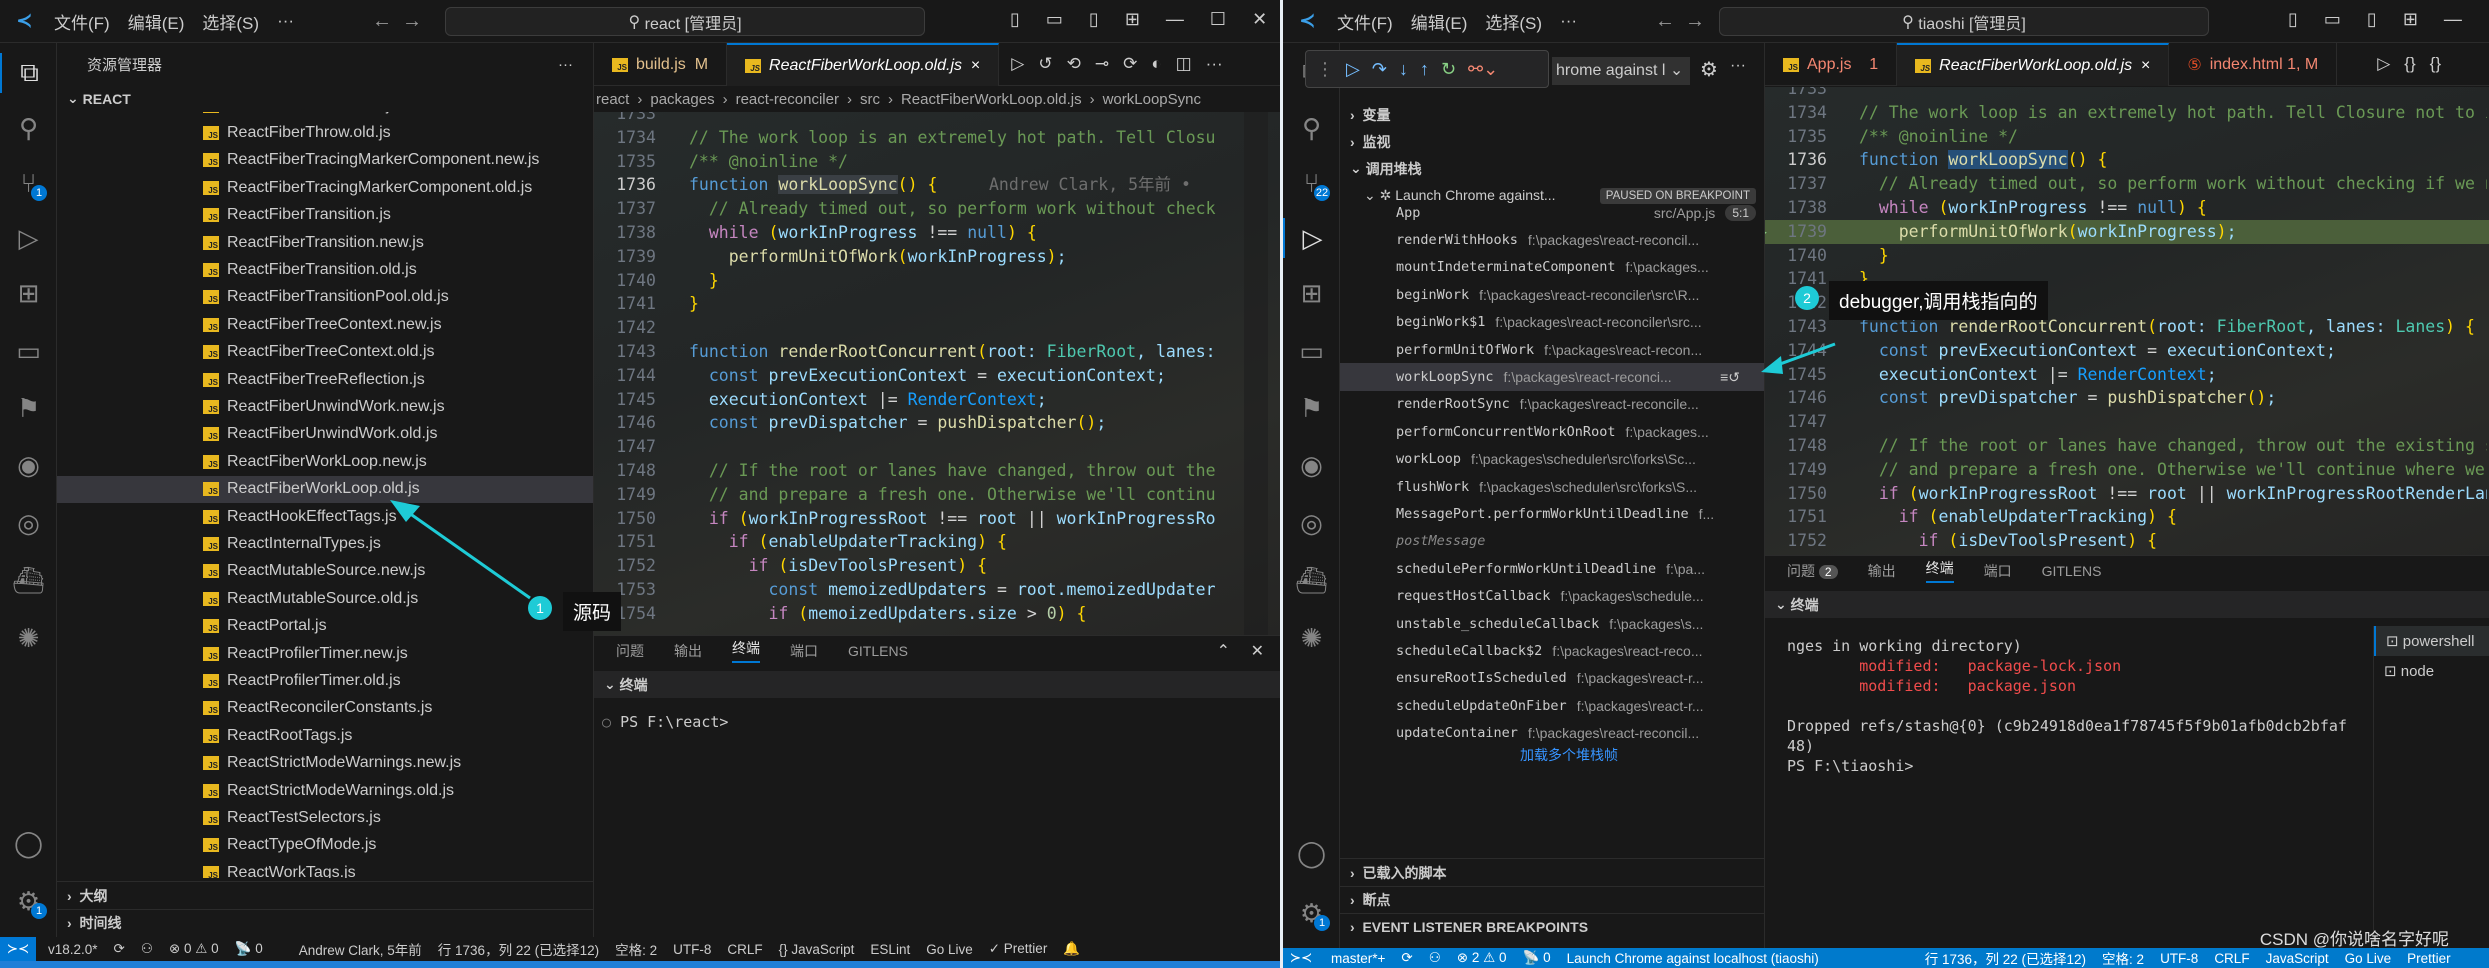 This screenshot has height=968, width=2489. I want to click on restart-frame-icon: ≡↺, so click(1730, 377).